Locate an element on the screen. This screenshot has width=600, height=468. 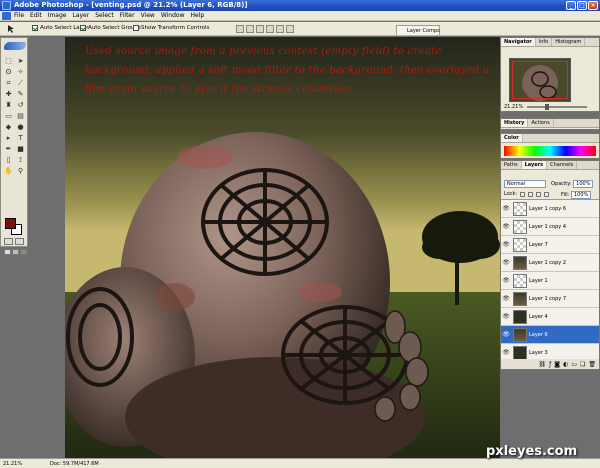
maximize-button: □ is located at coordinates (582, 5).